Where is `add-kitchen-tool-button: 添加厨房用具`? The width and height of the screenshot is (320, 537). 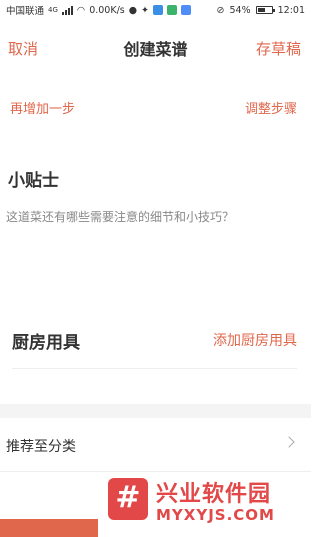 add-kitchen-tool-button: 添加厨房用具 is located at coordinates (255, 340).